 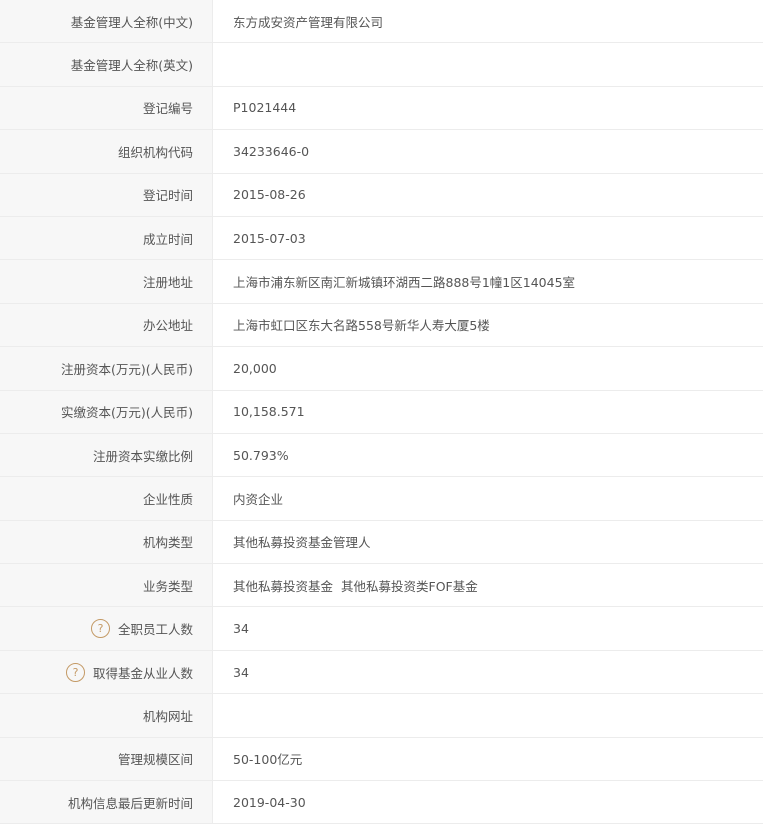 I want to click on info-row: 企业性质 内资企业, so click(x=381, y=498).